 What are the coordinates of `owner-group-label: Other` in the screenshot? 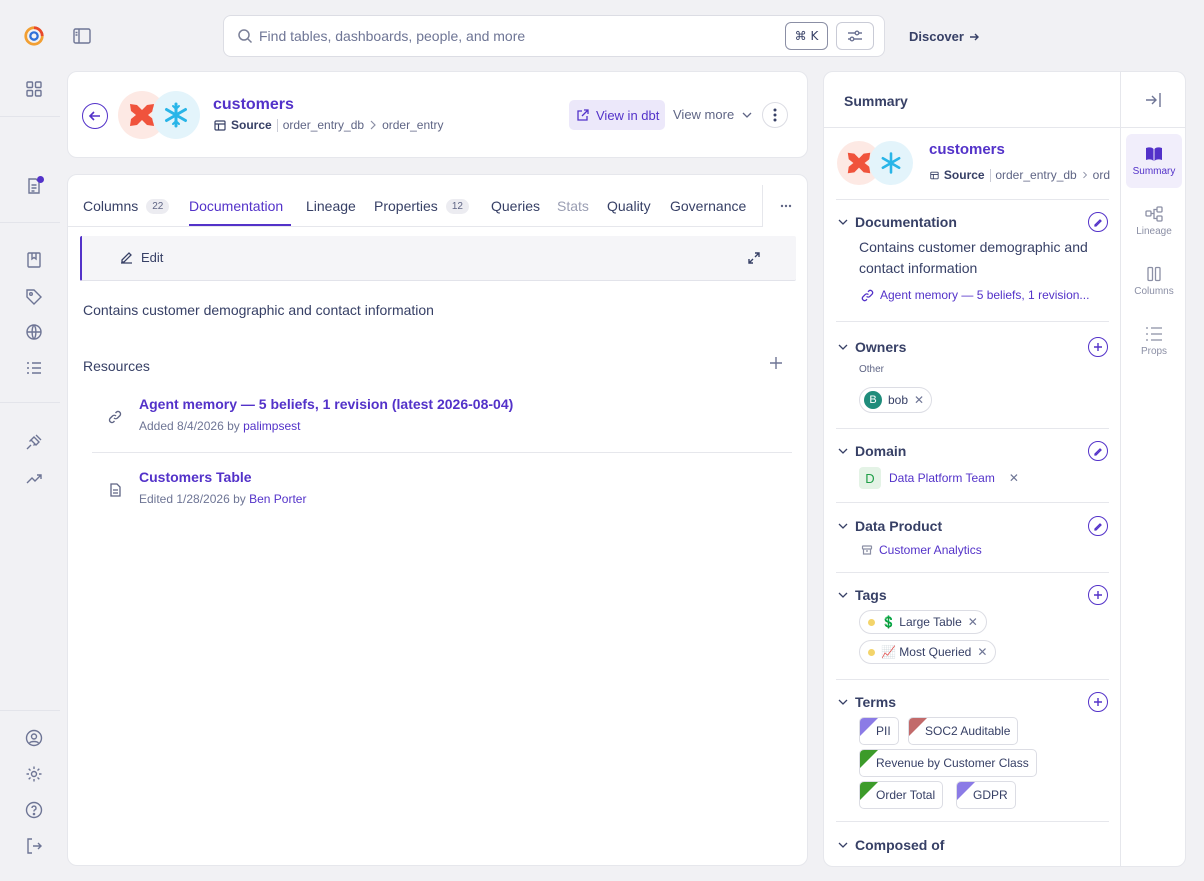 It's located at (872, 369).